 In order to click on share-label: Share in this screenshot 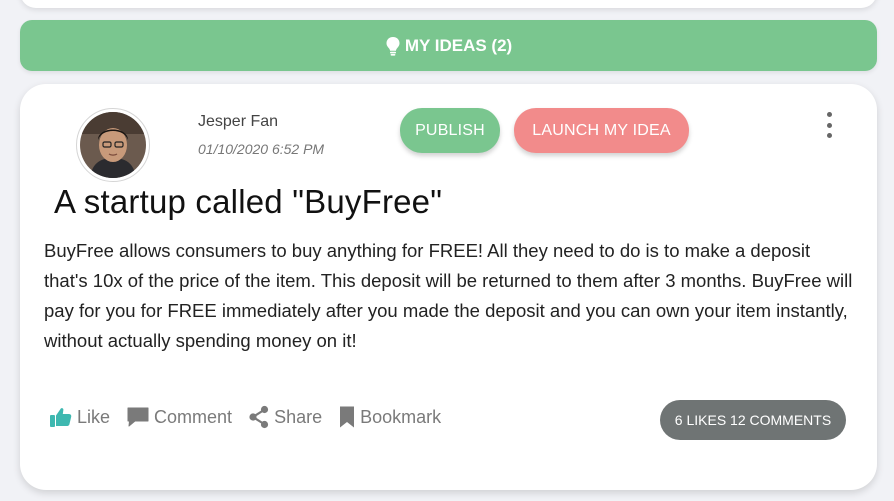, I will do `click(298, 416)`.